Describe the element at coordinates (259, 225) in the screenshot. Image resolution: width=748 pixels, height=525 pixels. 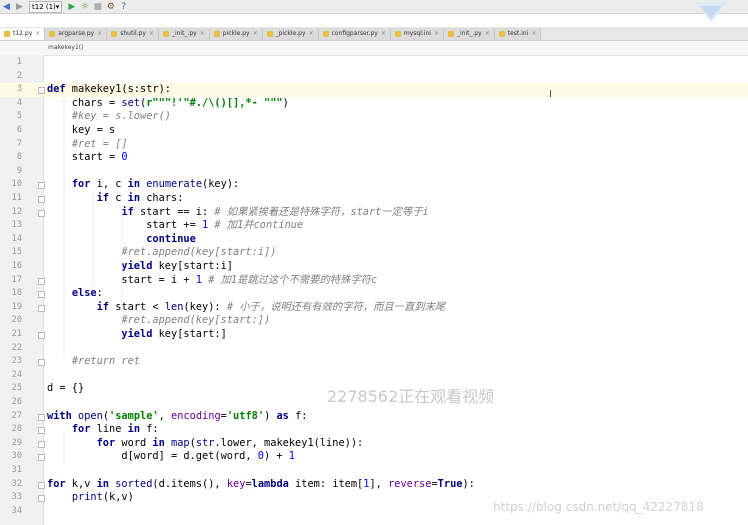
I see `code-token: # 加1并continue` at that location.